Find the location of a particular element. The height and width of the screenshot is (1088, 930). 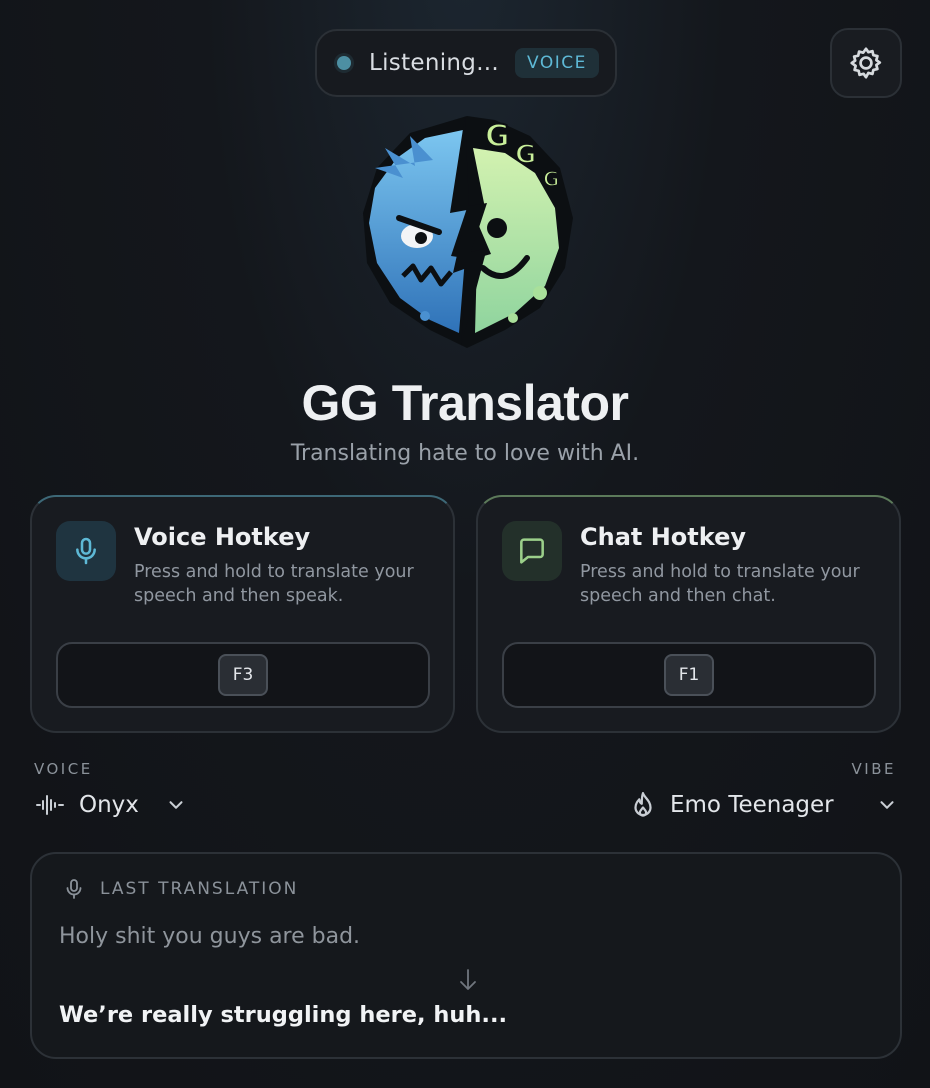

status-indicator: Listening... VOICE is located at coordinates (466, 63).